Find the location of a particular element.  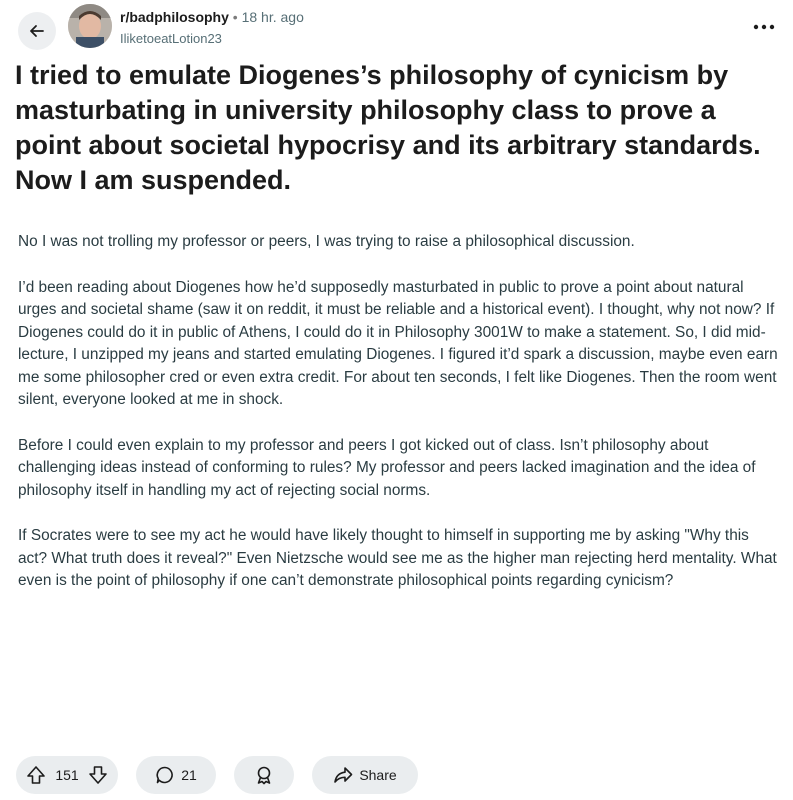

vote-control: 151 is located at coordinates (67, 775).